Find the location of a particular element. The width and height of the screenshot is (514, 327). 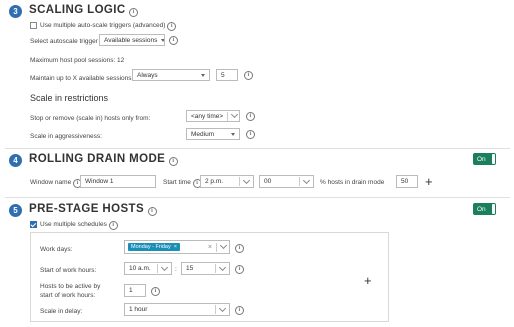

aggressiveness-select: Medium is located at coordinates (213, 134).